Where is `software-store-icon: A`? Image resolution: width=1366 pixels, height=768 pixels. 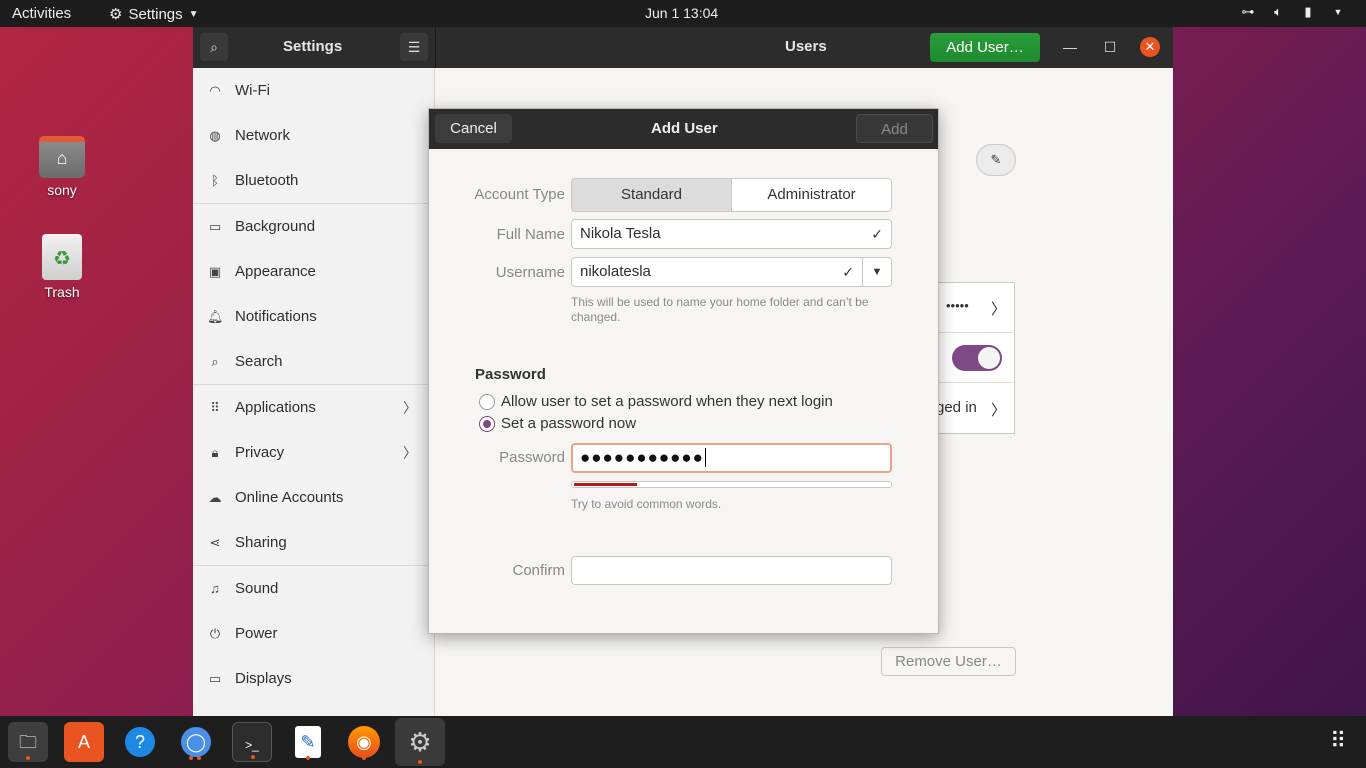 software-store-icon: A is located at coordinates (83, 742).